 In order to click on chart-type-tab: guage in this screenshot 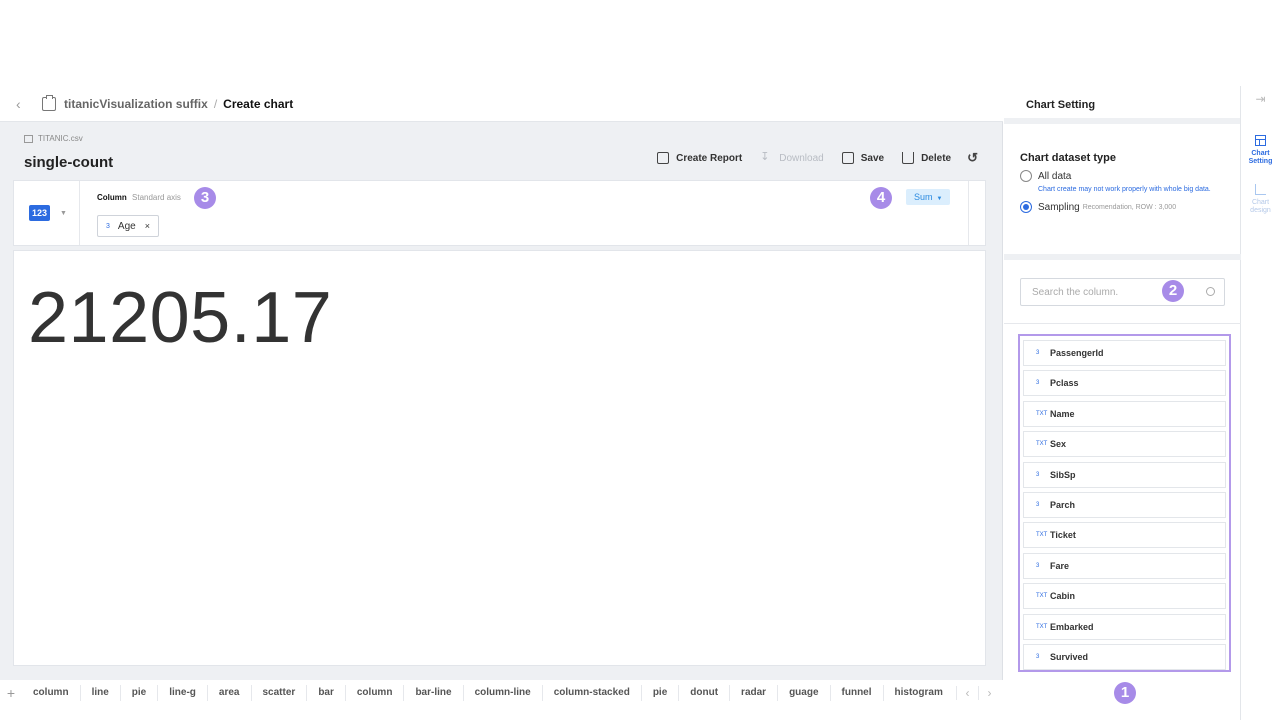, I will do `click(804, 693)`.